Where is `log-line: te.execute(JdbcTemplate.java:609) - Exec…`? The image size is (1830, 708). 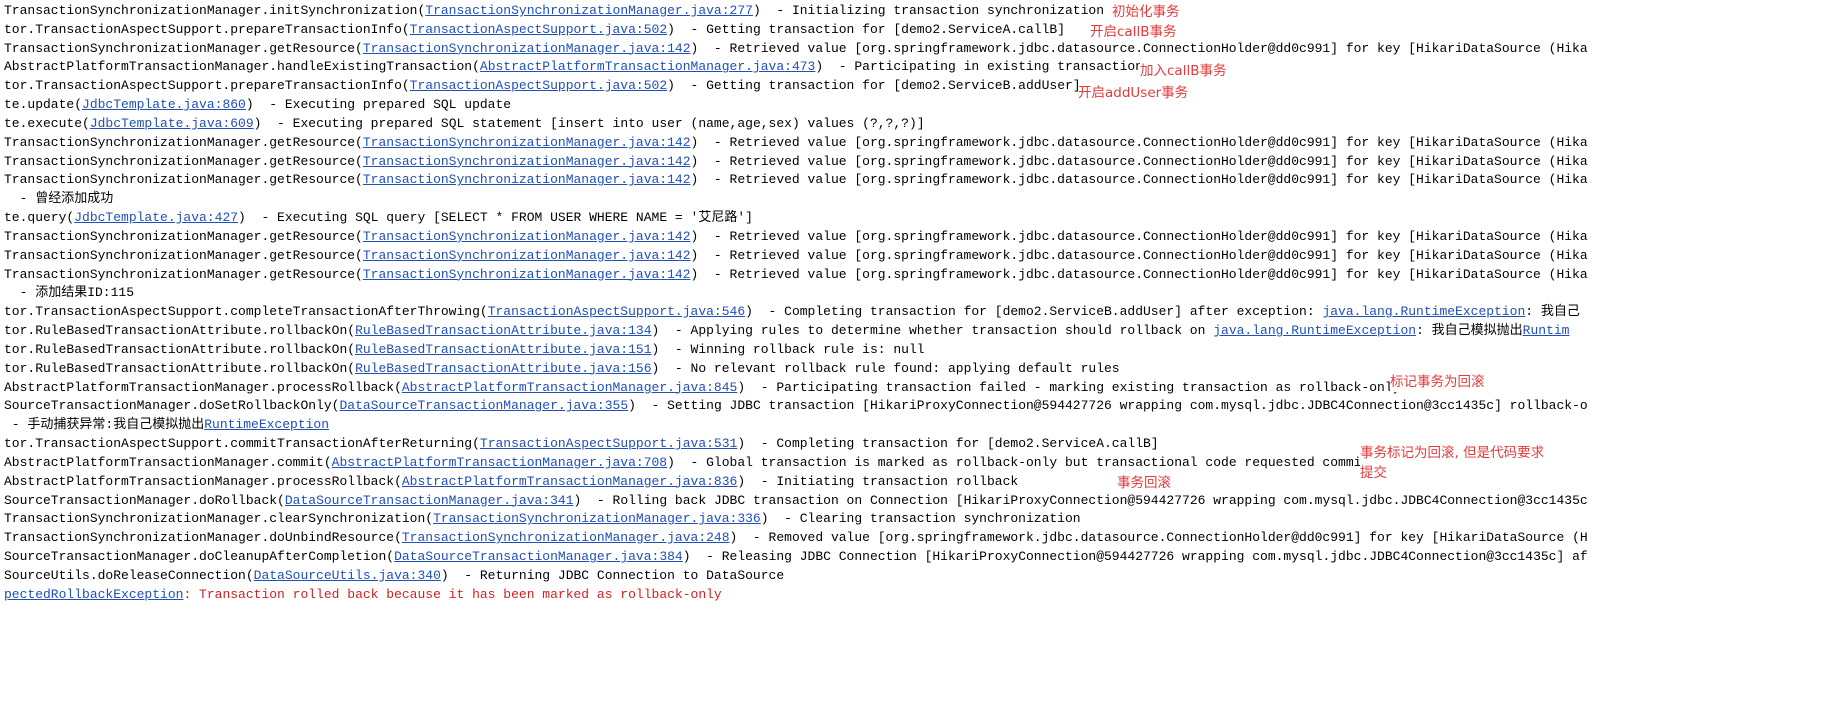 log-line: te.execute(JdbcTemplate.java:609) - Exec… is located at coordinates (917, 124).